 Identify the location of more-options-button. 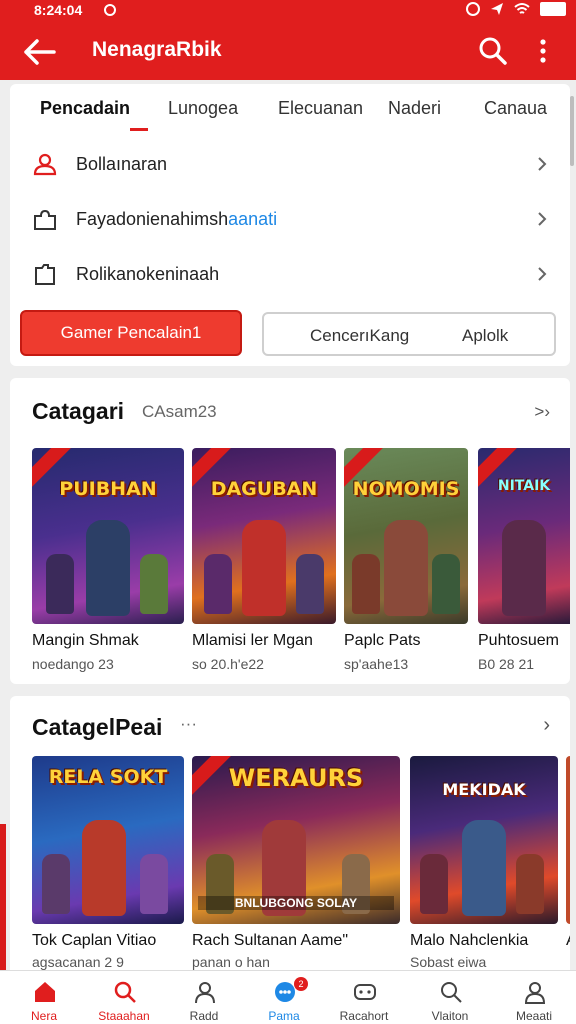
(543, 51).